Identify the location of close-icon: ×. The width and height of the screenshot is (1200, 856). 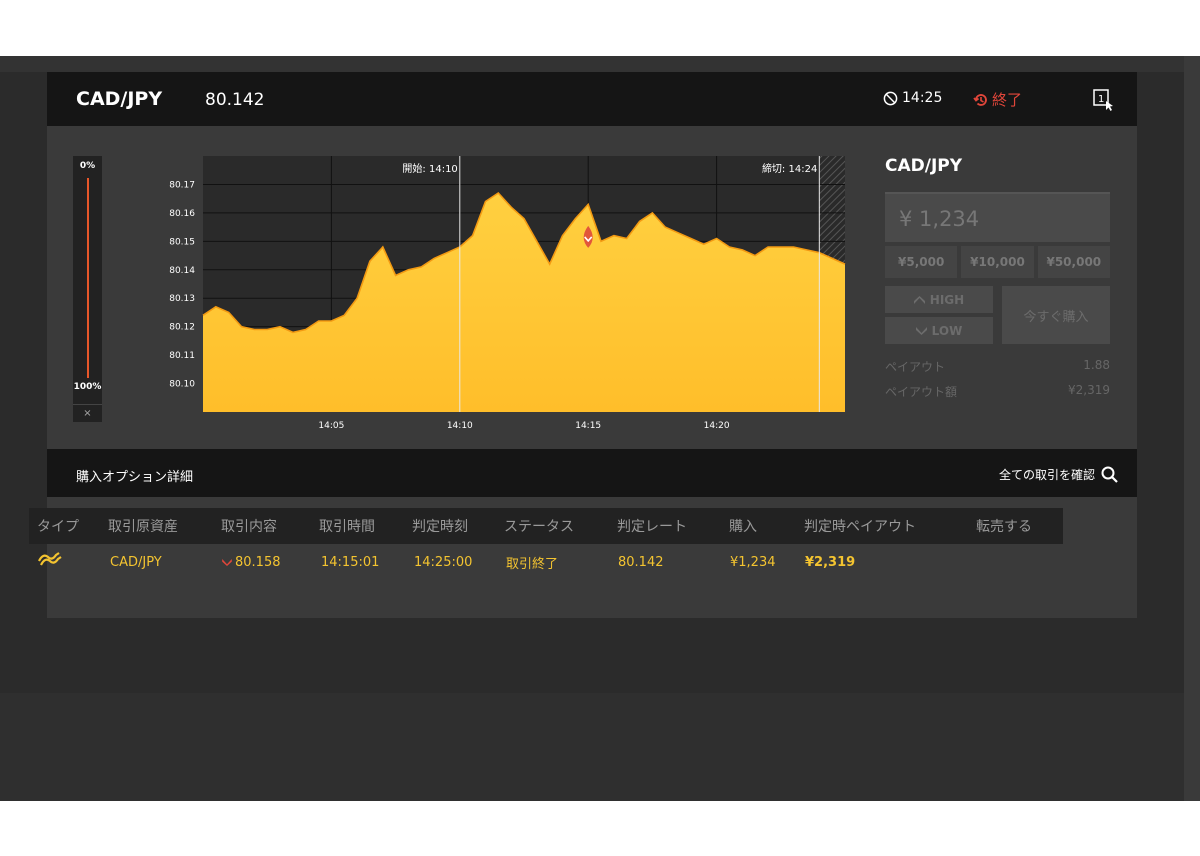
(87, 411).